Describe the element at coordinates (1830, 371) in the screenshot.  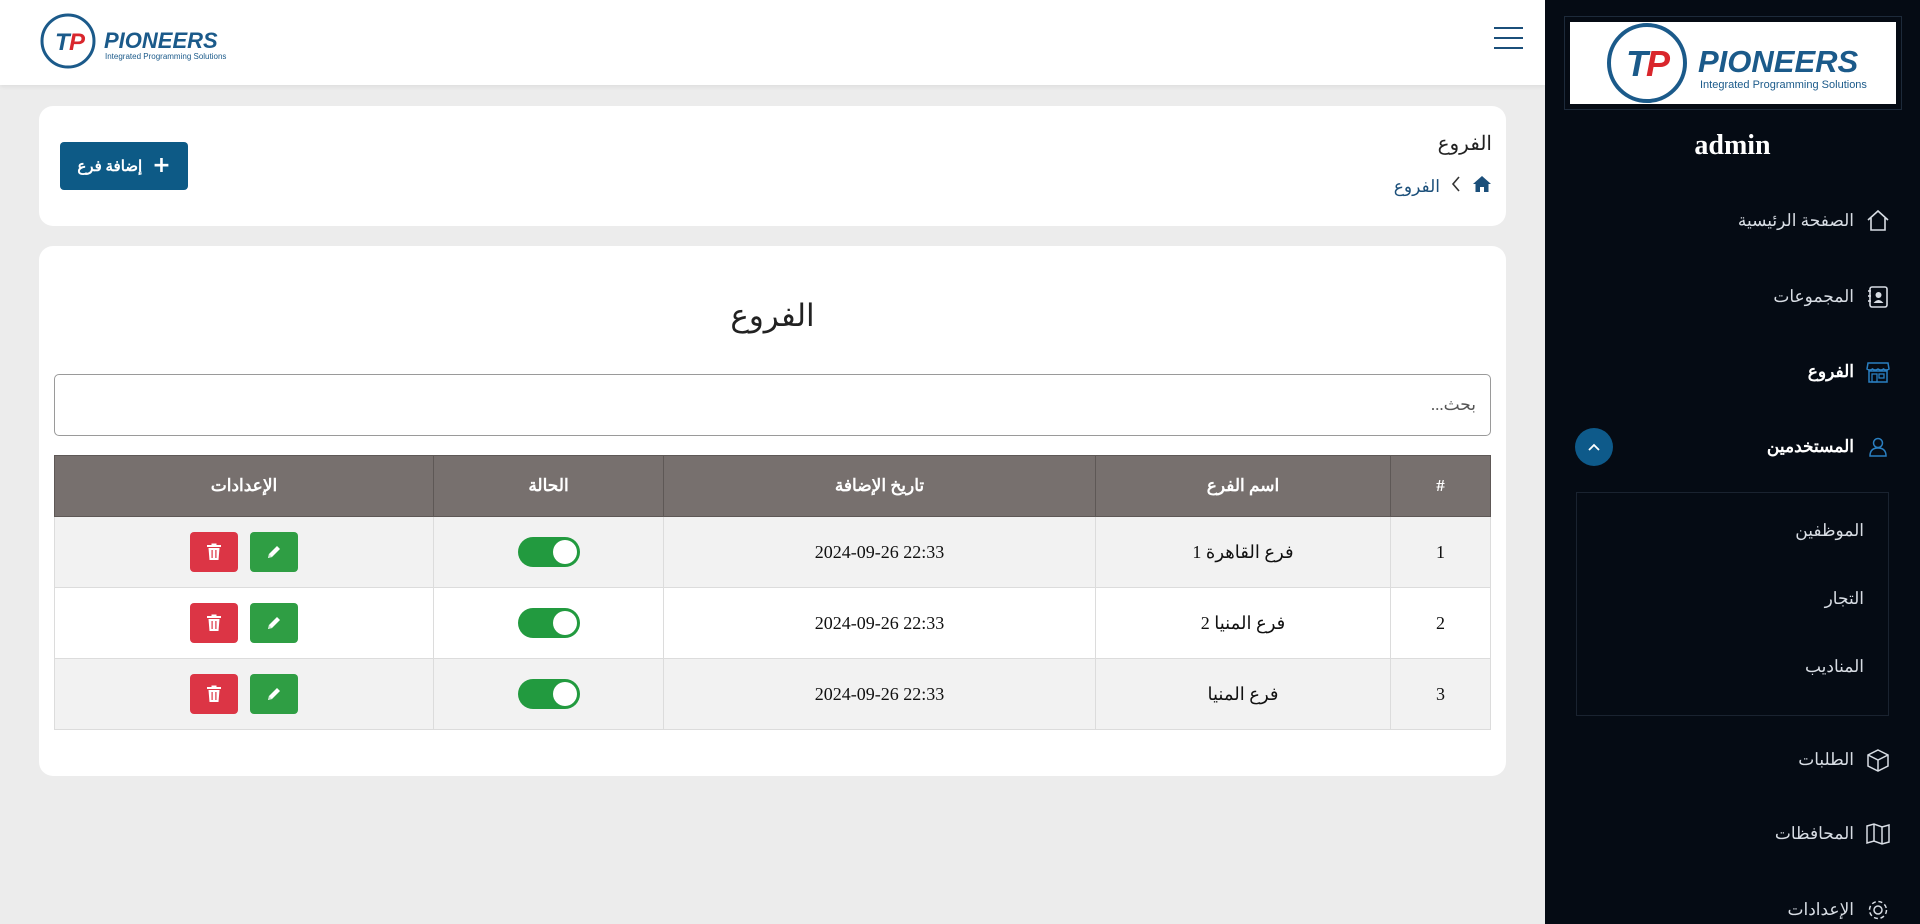
I see `sidebar-item-label: الفروع` at that location.